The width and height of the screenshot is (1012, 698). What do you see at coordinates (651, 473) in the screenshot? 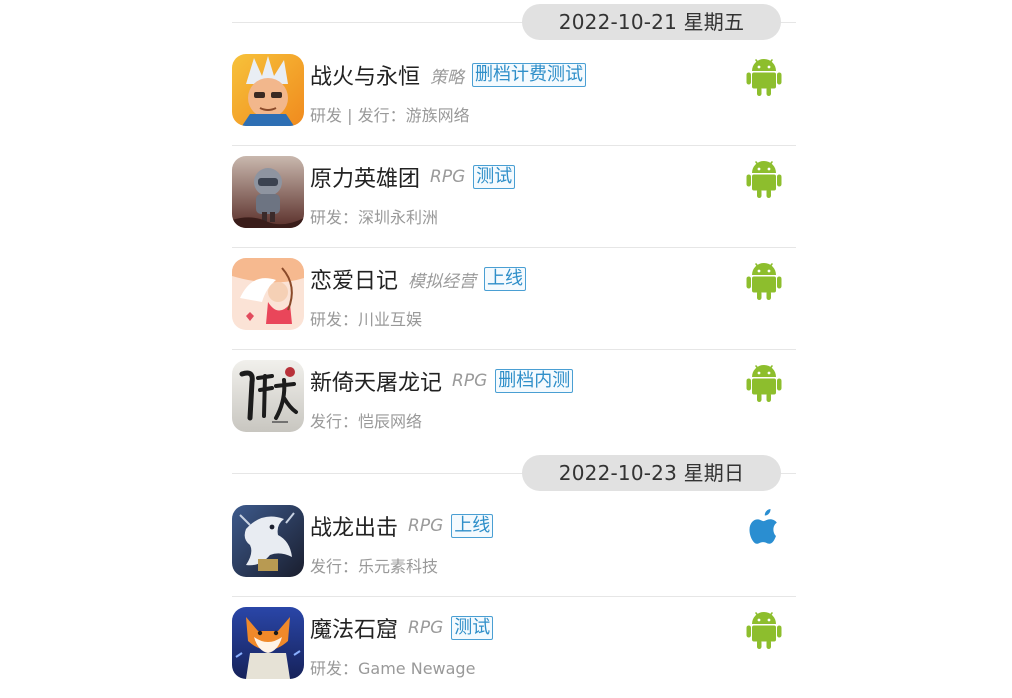
I see `date-pill: 2022-10-23 星期日` at bounding box center [651, 473].